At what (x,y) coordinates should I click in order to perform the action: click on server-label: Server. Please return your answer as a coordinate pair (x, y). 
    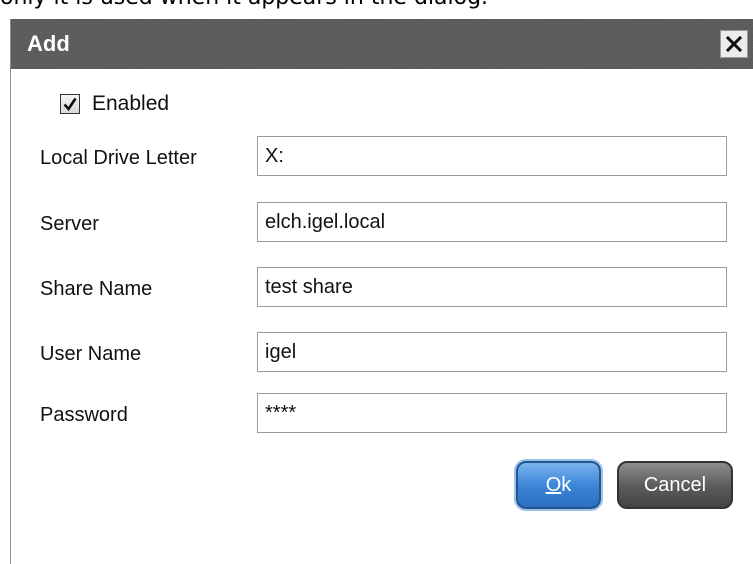
    Looking at the image, I should click on (69, 224).